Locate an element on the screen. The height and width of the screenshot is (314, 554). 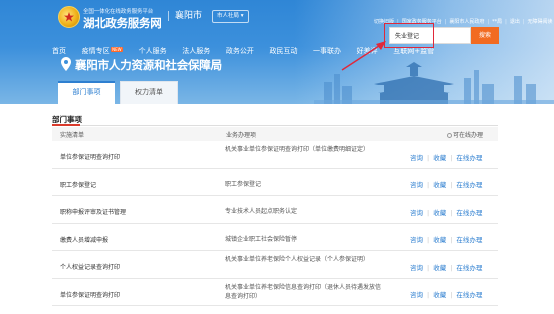
department-switch-button: 市人社局 ▾ is located at coordinates (230, 16).